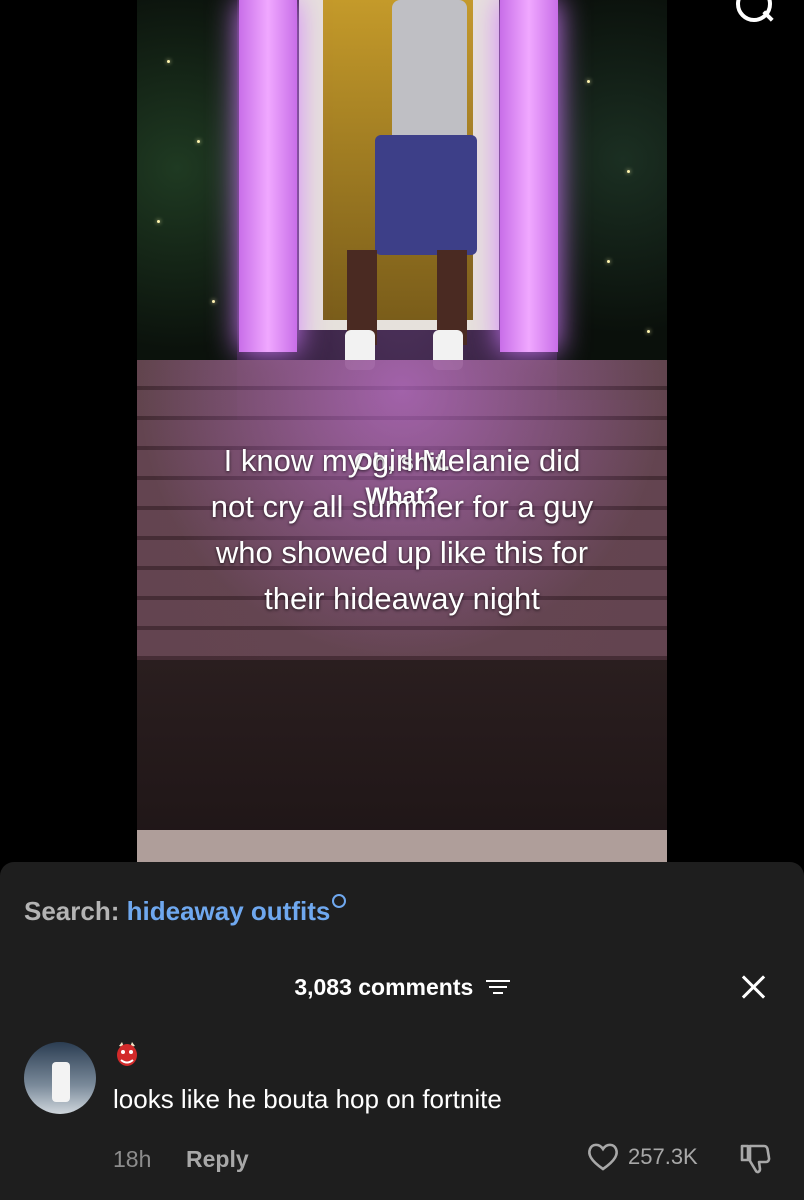 This screenshot has height=1200, width=804. I want to click on neon-pillar-right, so click(529, 176).